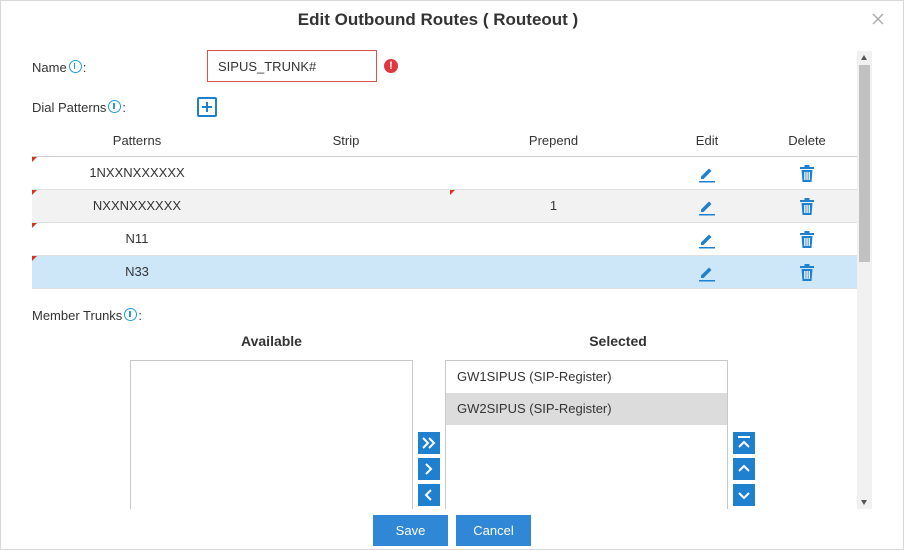  I want to click on pattern-cell: 1NXXNXXXXXX, so click(137, 172).